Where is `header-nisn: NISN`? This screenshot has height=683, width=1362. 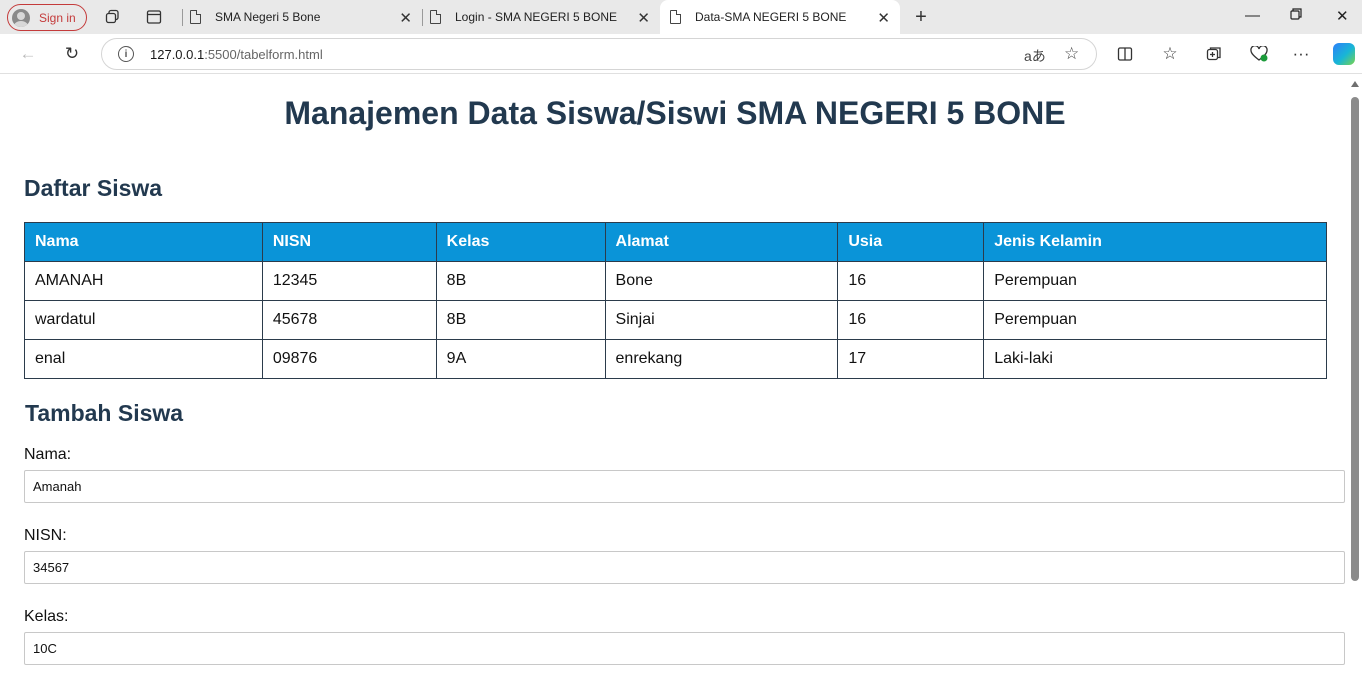 header-nisn: NISN is located at coordinates (349, 242).